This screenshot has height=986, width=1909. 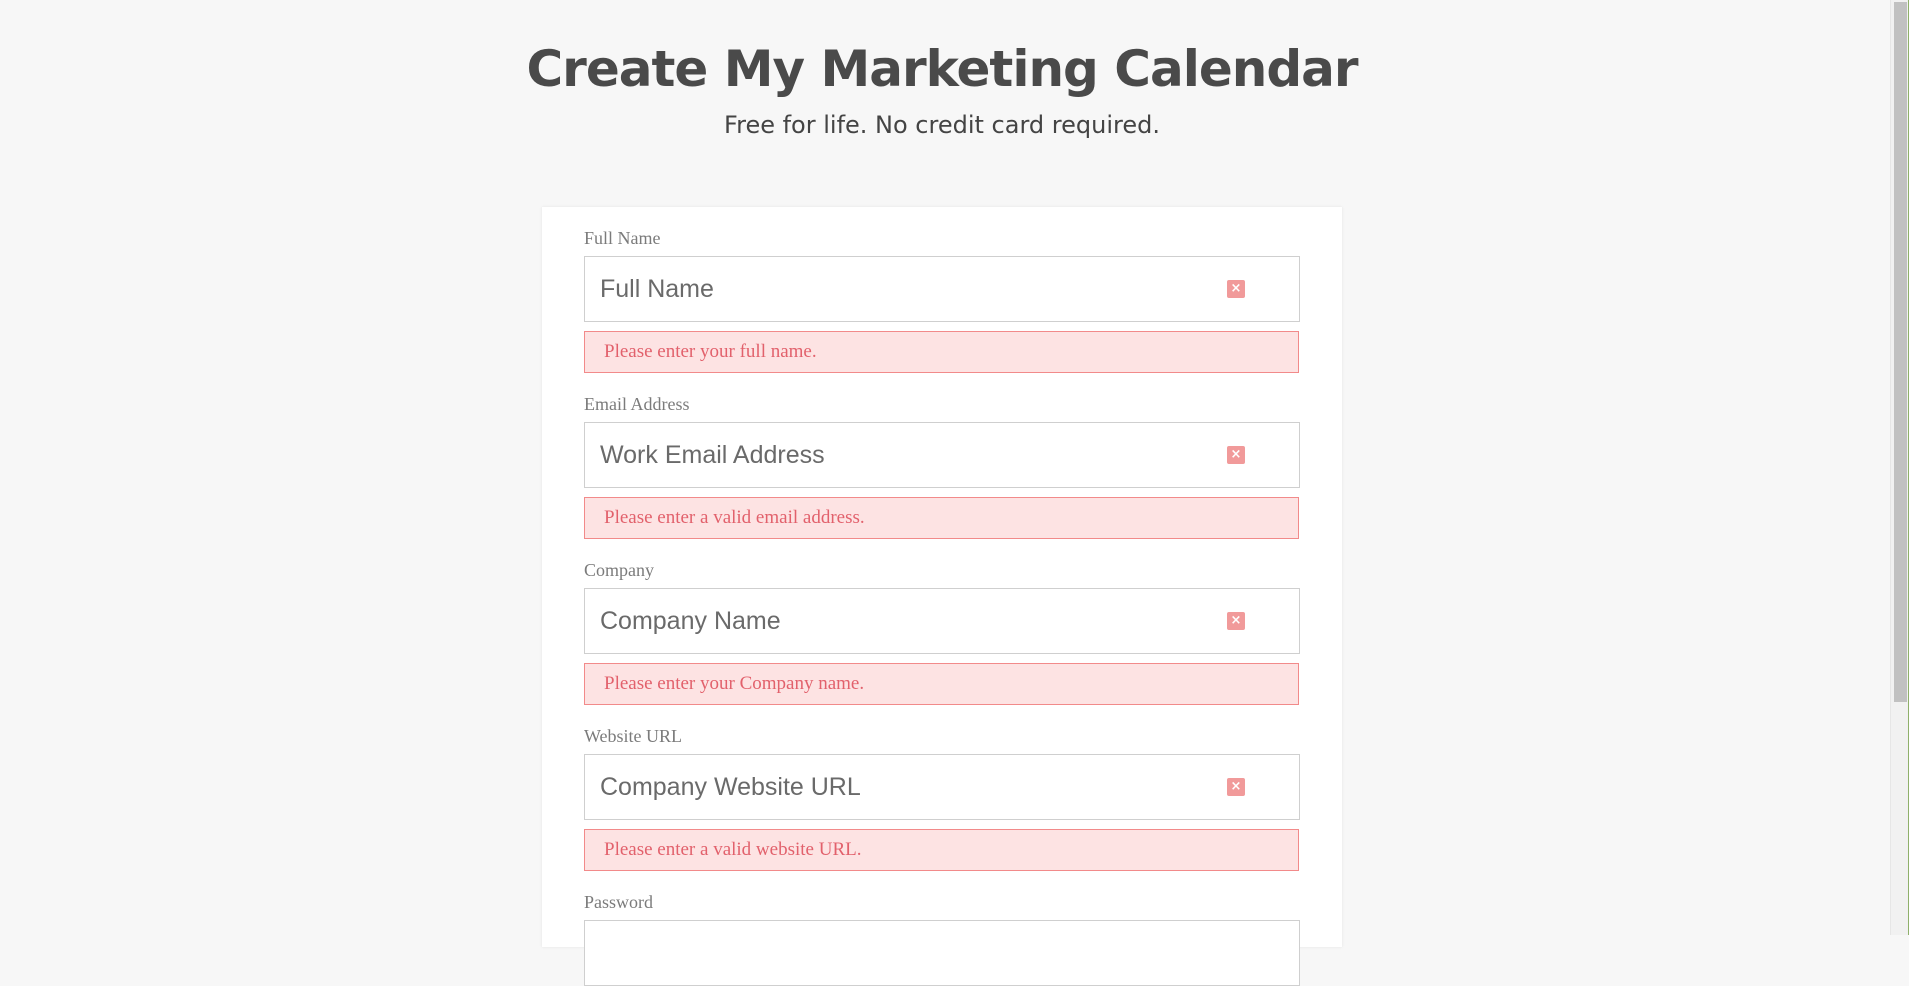 I want to click on full-name-input-box: ×, so click(x=942, y=289).